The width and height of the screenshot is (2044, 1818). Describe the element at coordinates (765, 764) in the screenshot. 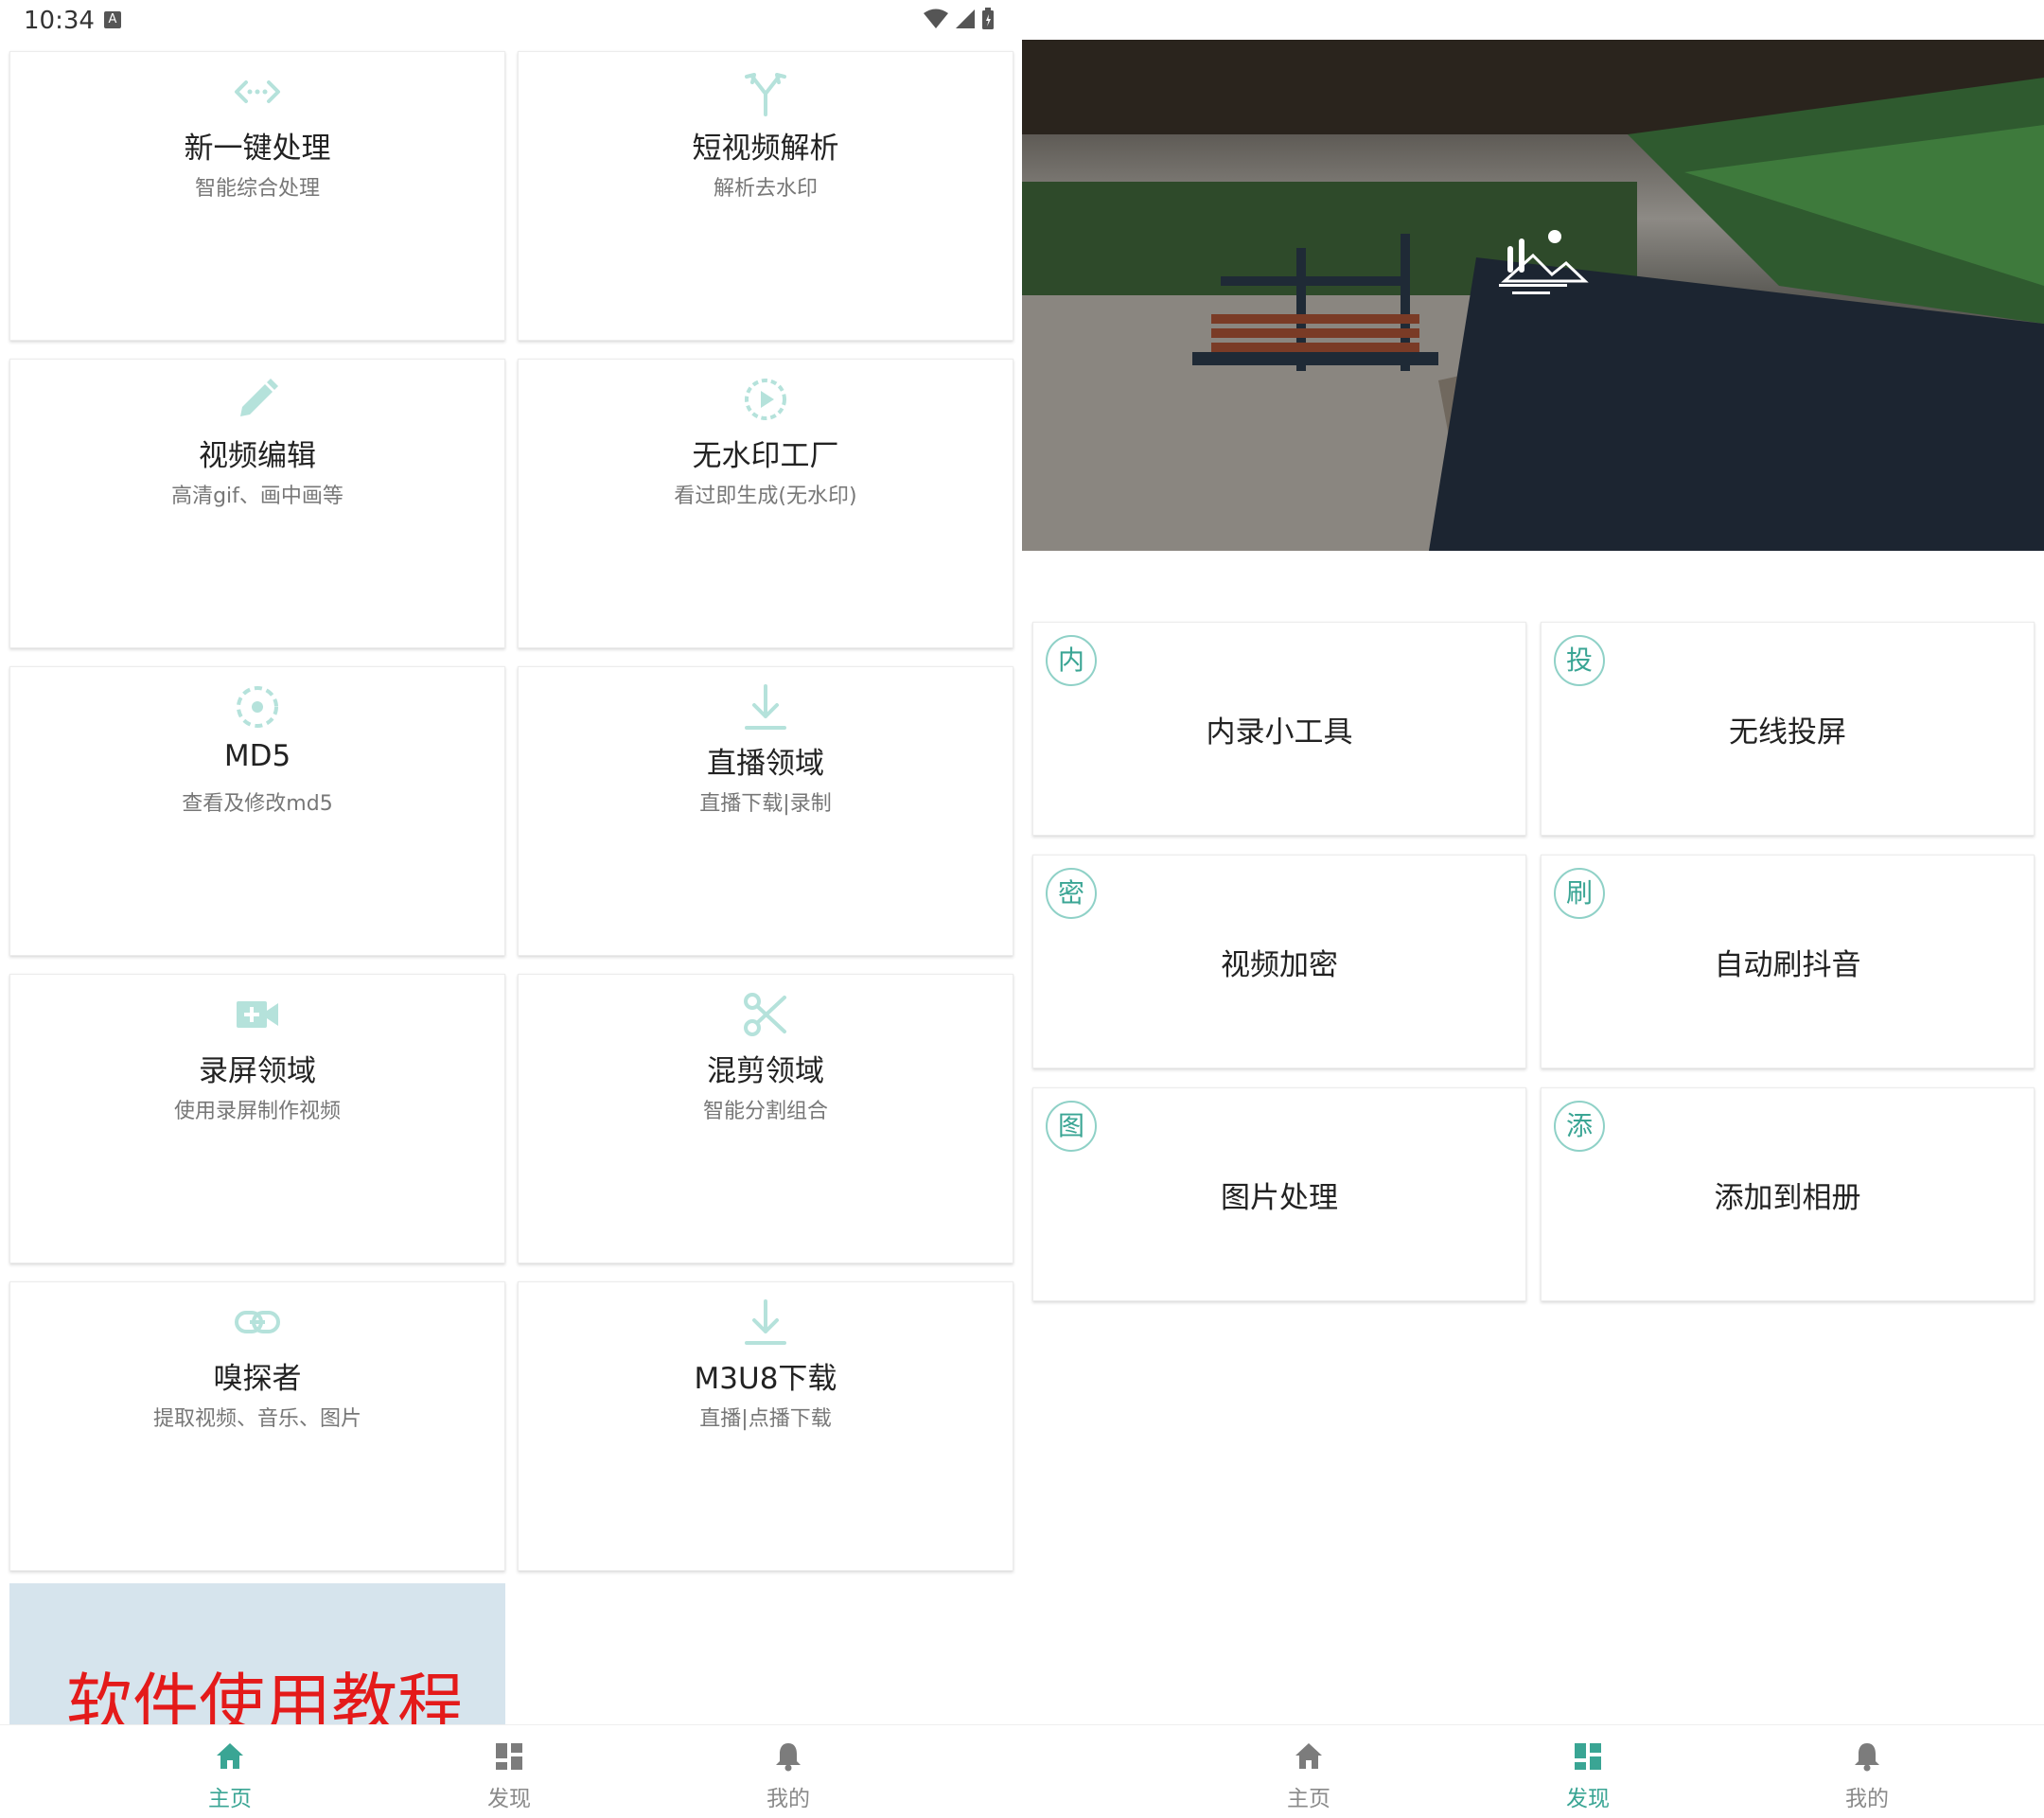

I see `tool-title: 直播领域` at that location.